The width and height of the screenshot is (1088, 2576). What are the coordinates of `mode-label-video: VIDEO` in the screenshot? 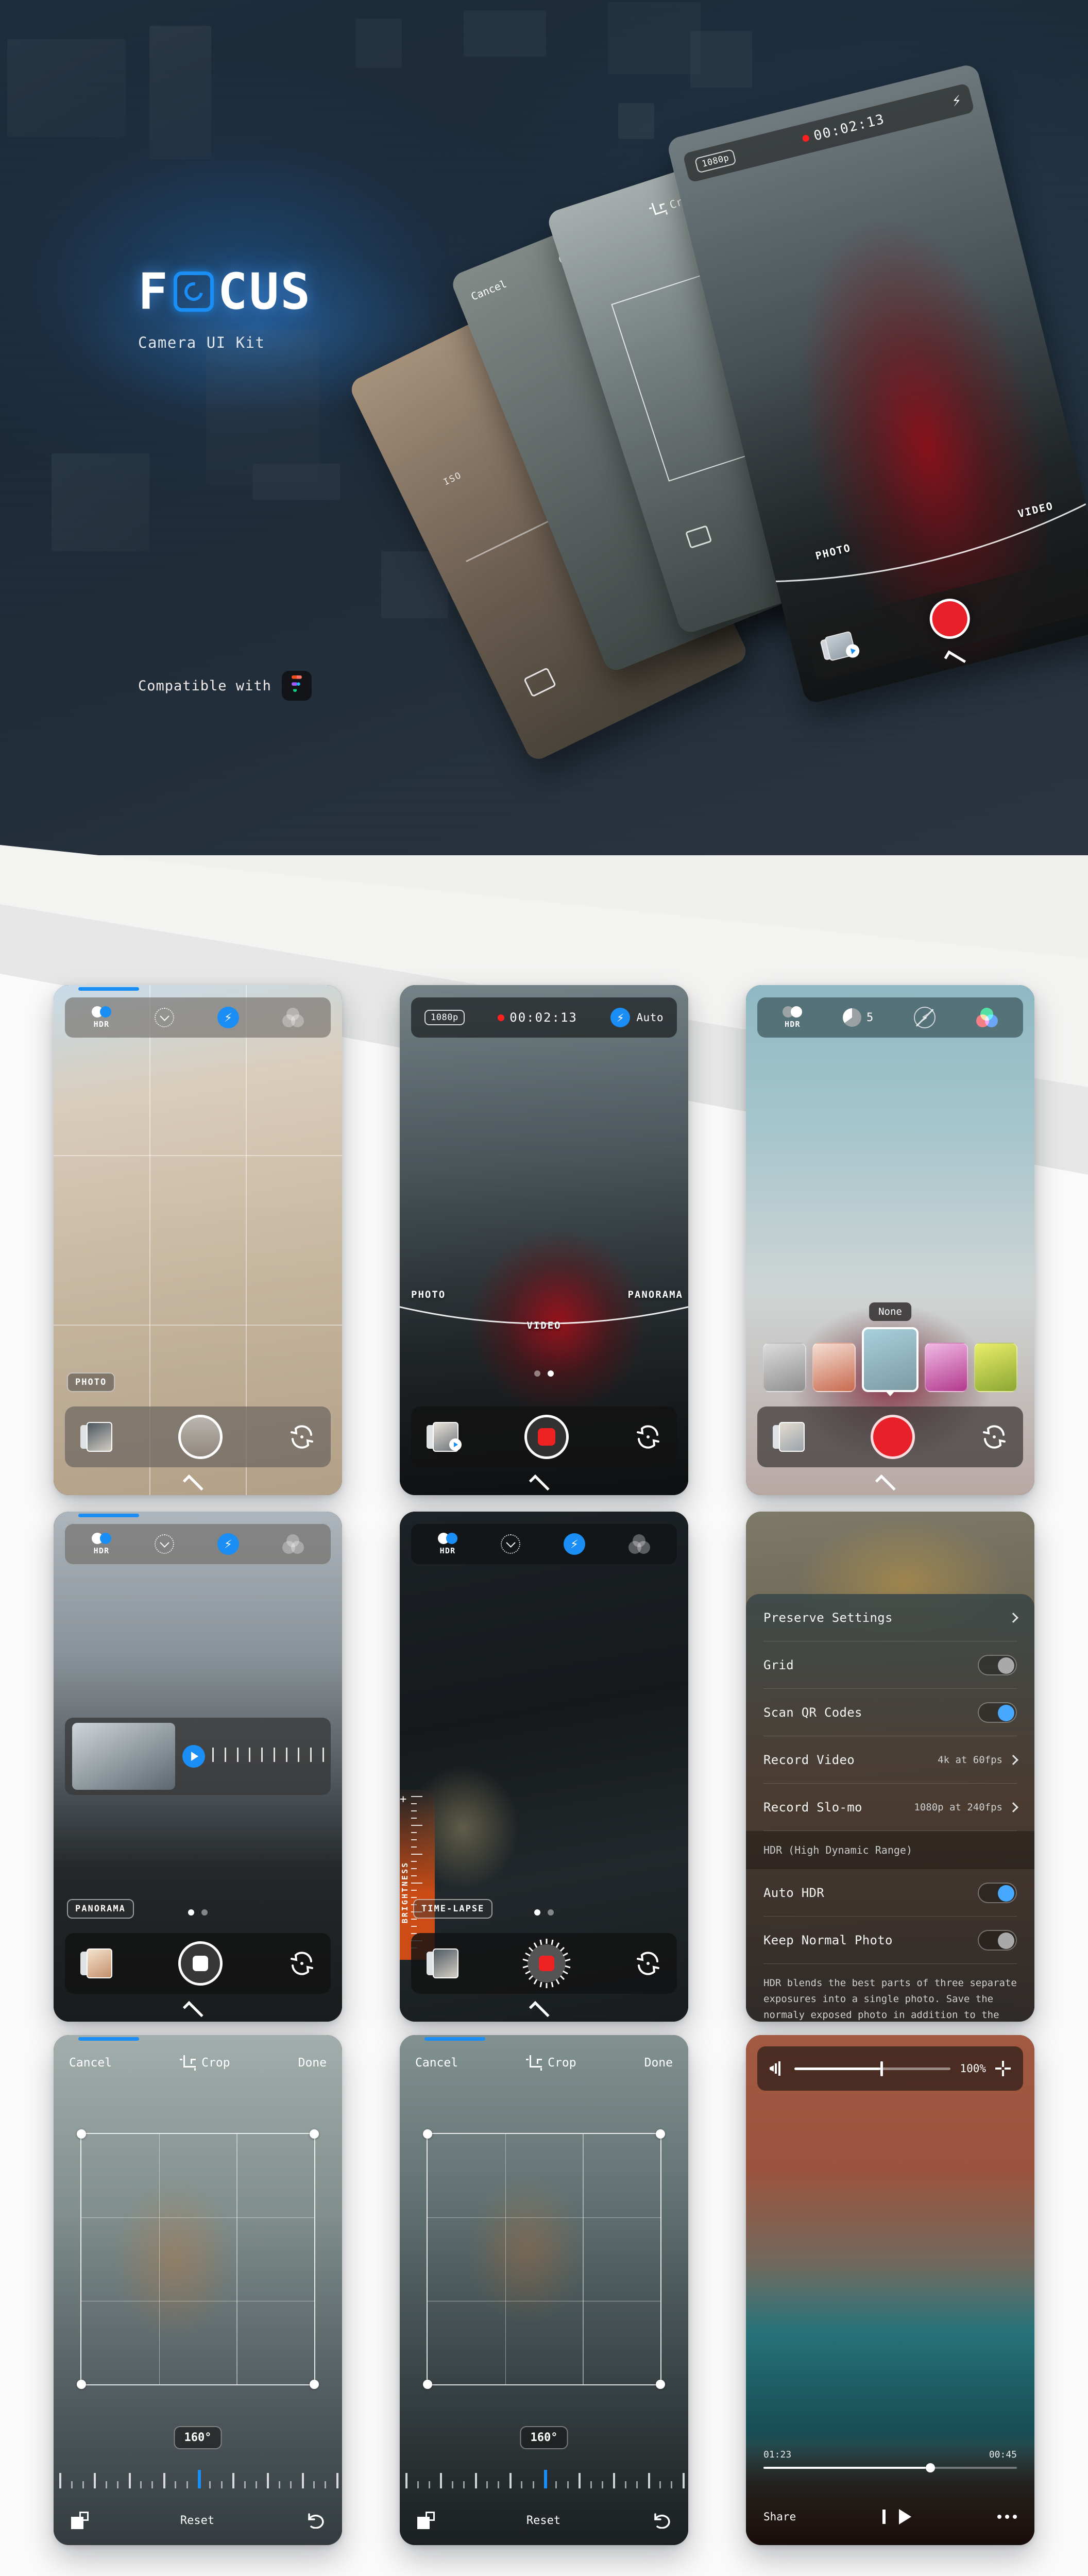 It's located at (543, 1325).